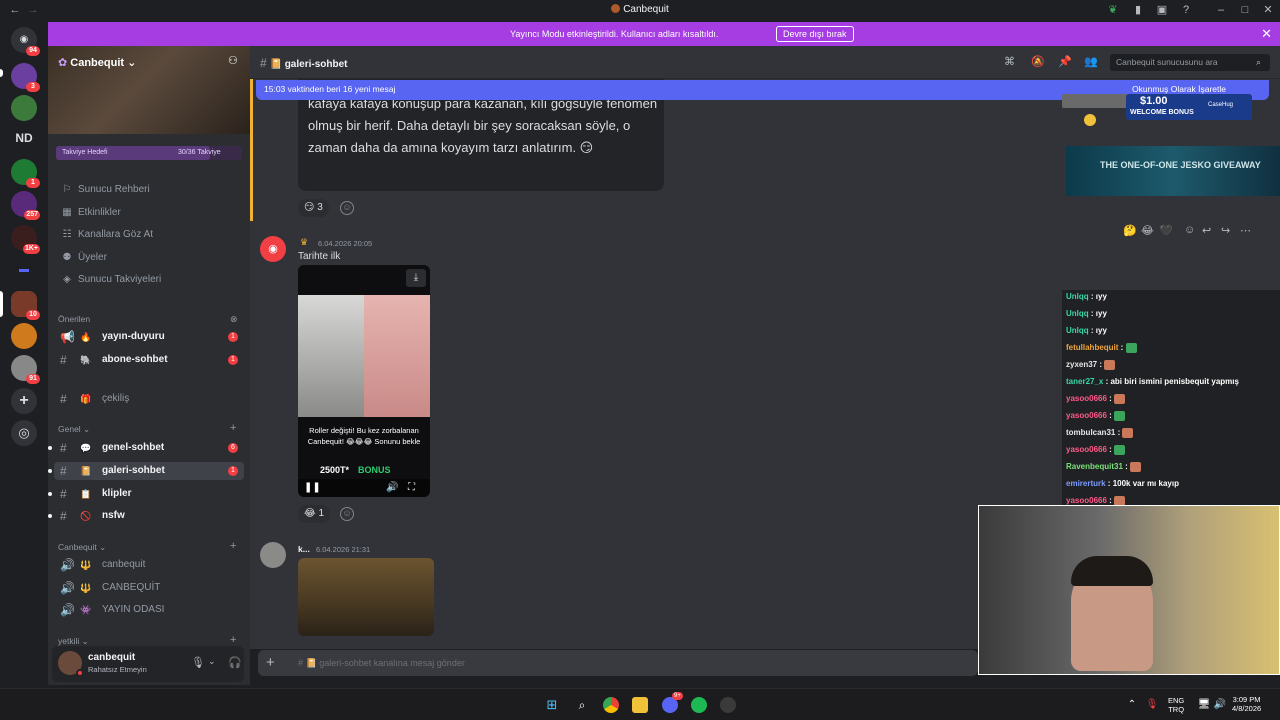 The height and width of the screenshot is (720, 1280). I want to click on search-input: Canbequit sunucusunu ara, so click(1190, 62).